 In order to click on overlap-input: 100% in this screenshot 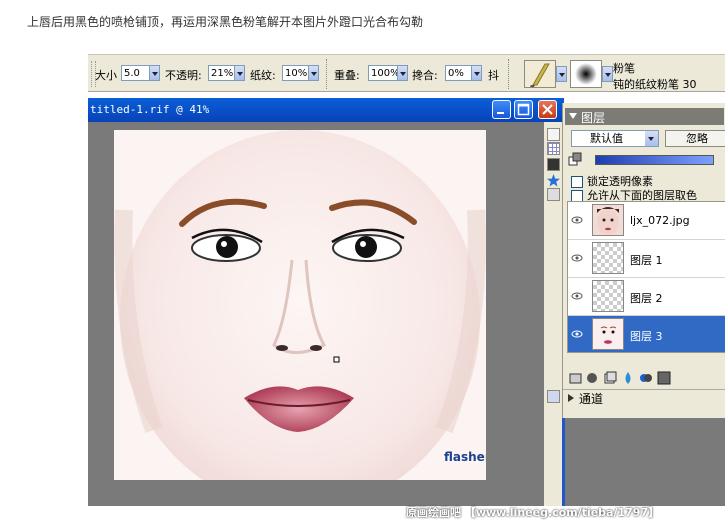, I will do `click(384, 73)`.